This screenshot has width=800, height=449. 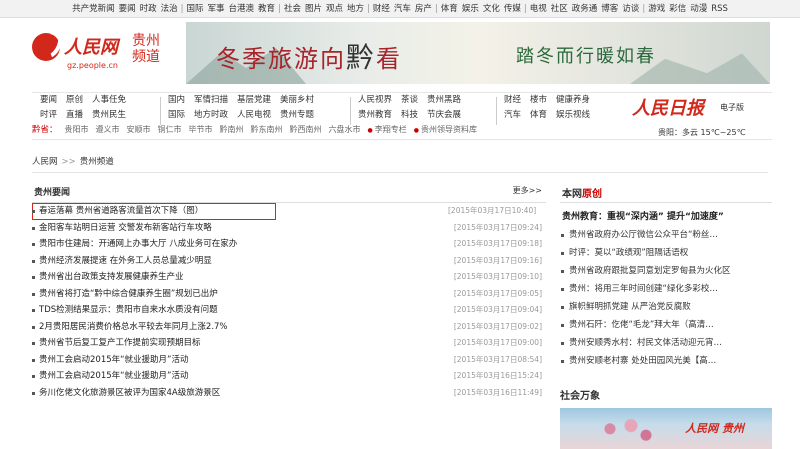 I want to click on news-item: 贵州工会启动2015年“就业援助月”活动 [2015年03月16日15:24], so click(x=289, y=376).